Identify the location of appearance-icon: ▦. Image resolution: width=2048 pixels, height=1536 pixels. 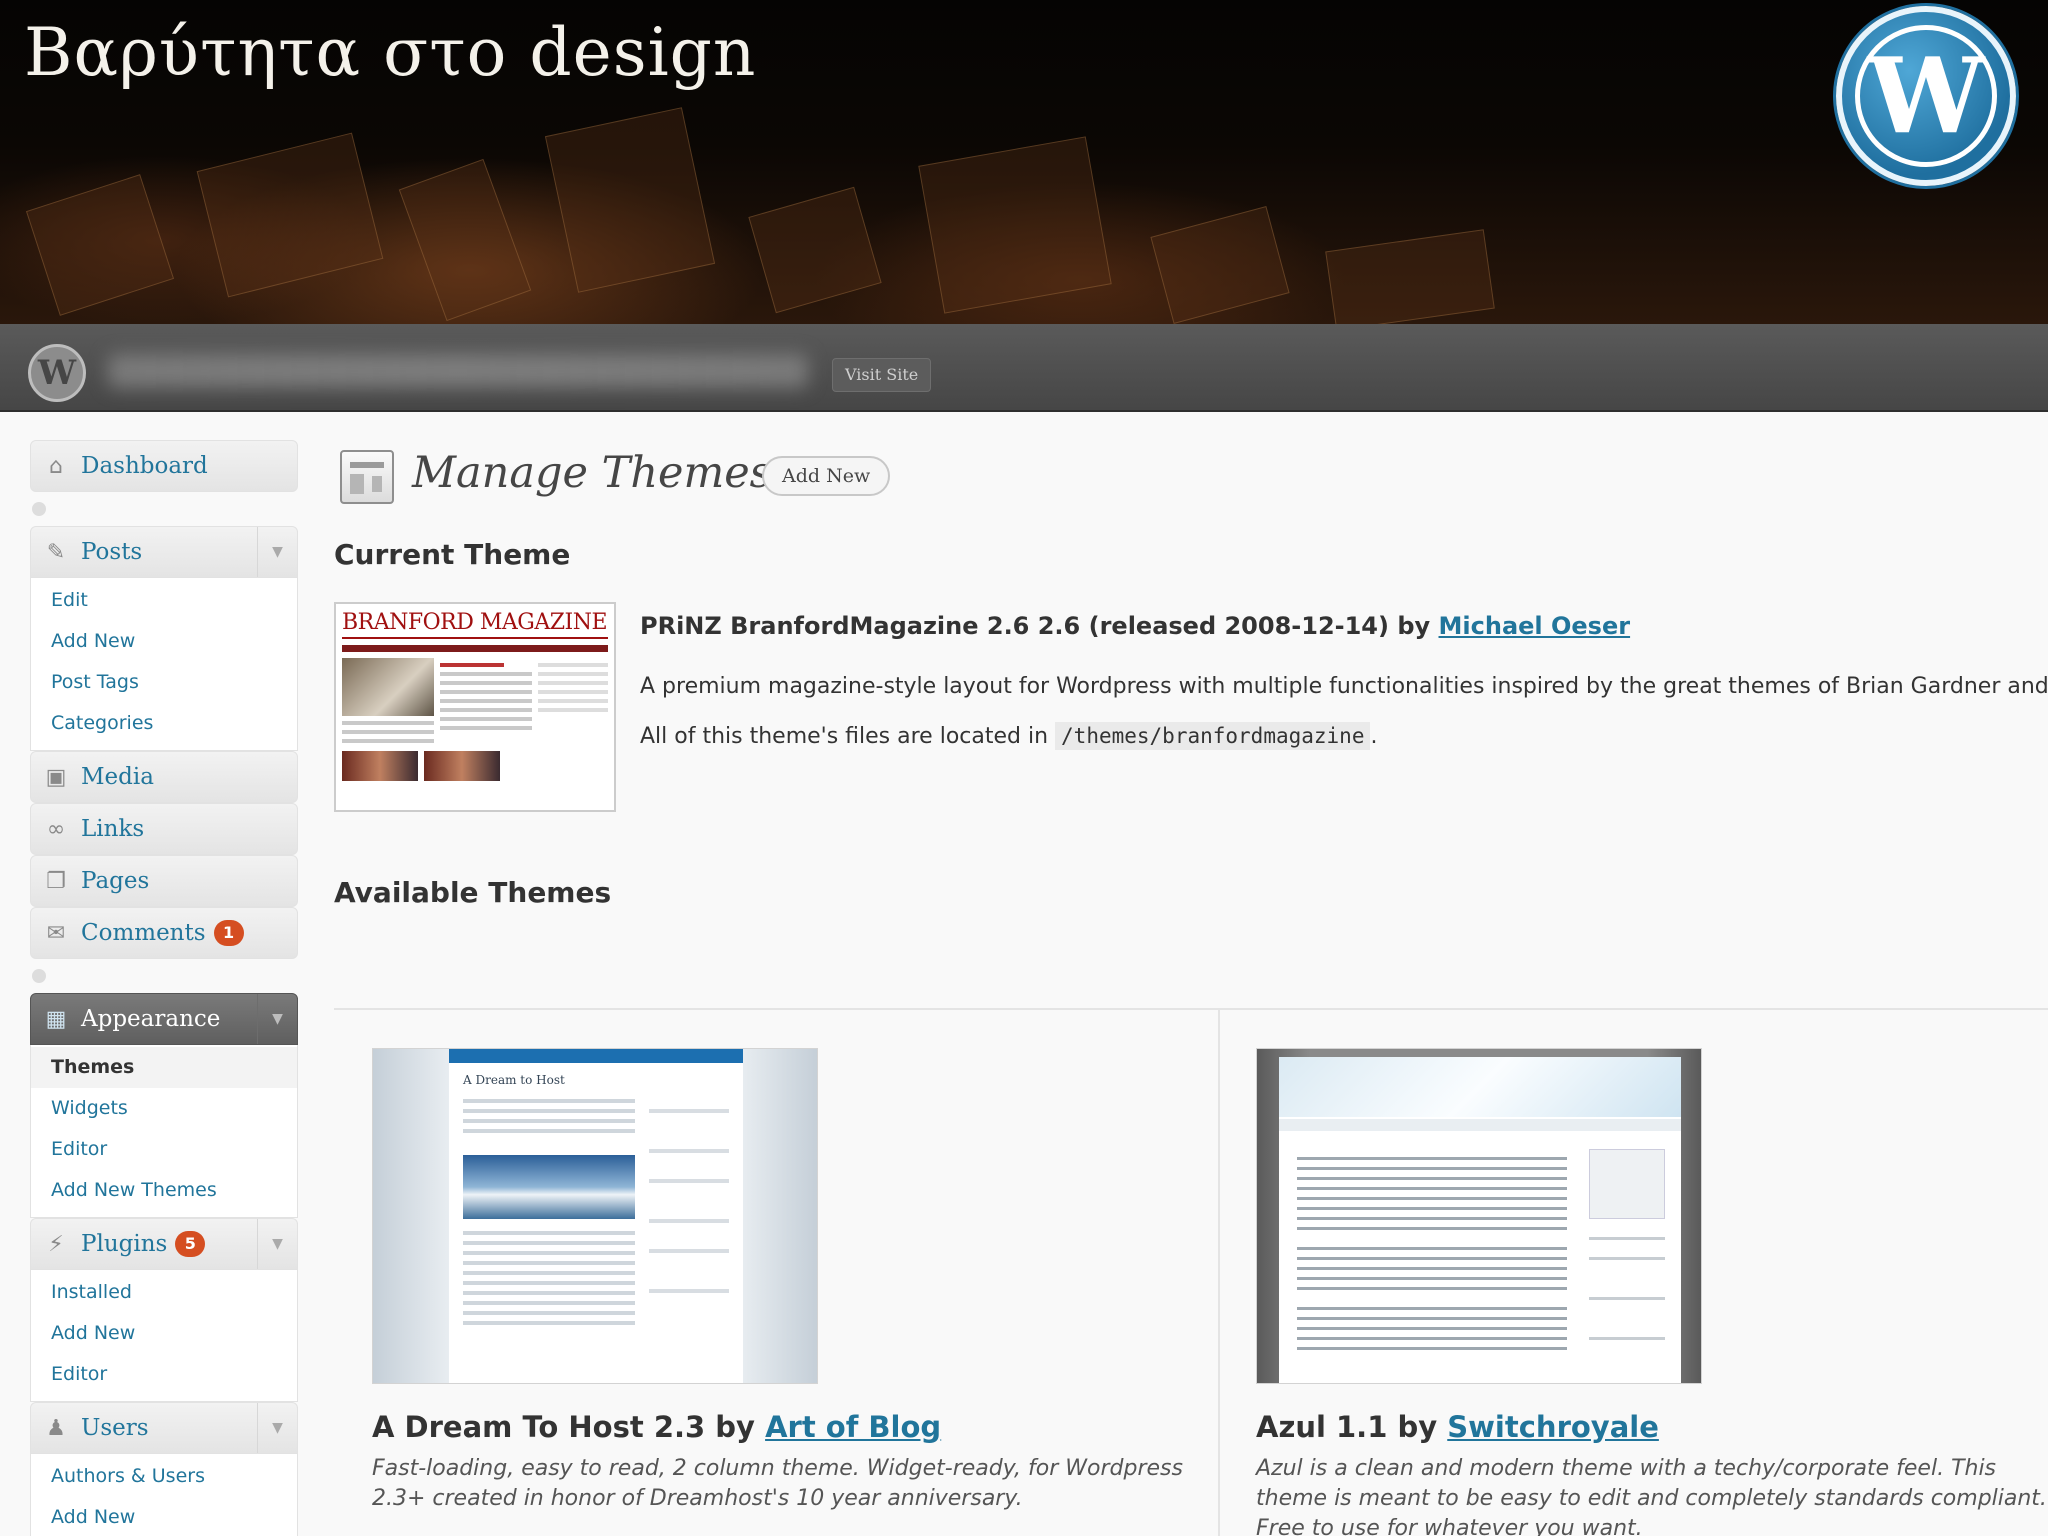
(56, 1019).